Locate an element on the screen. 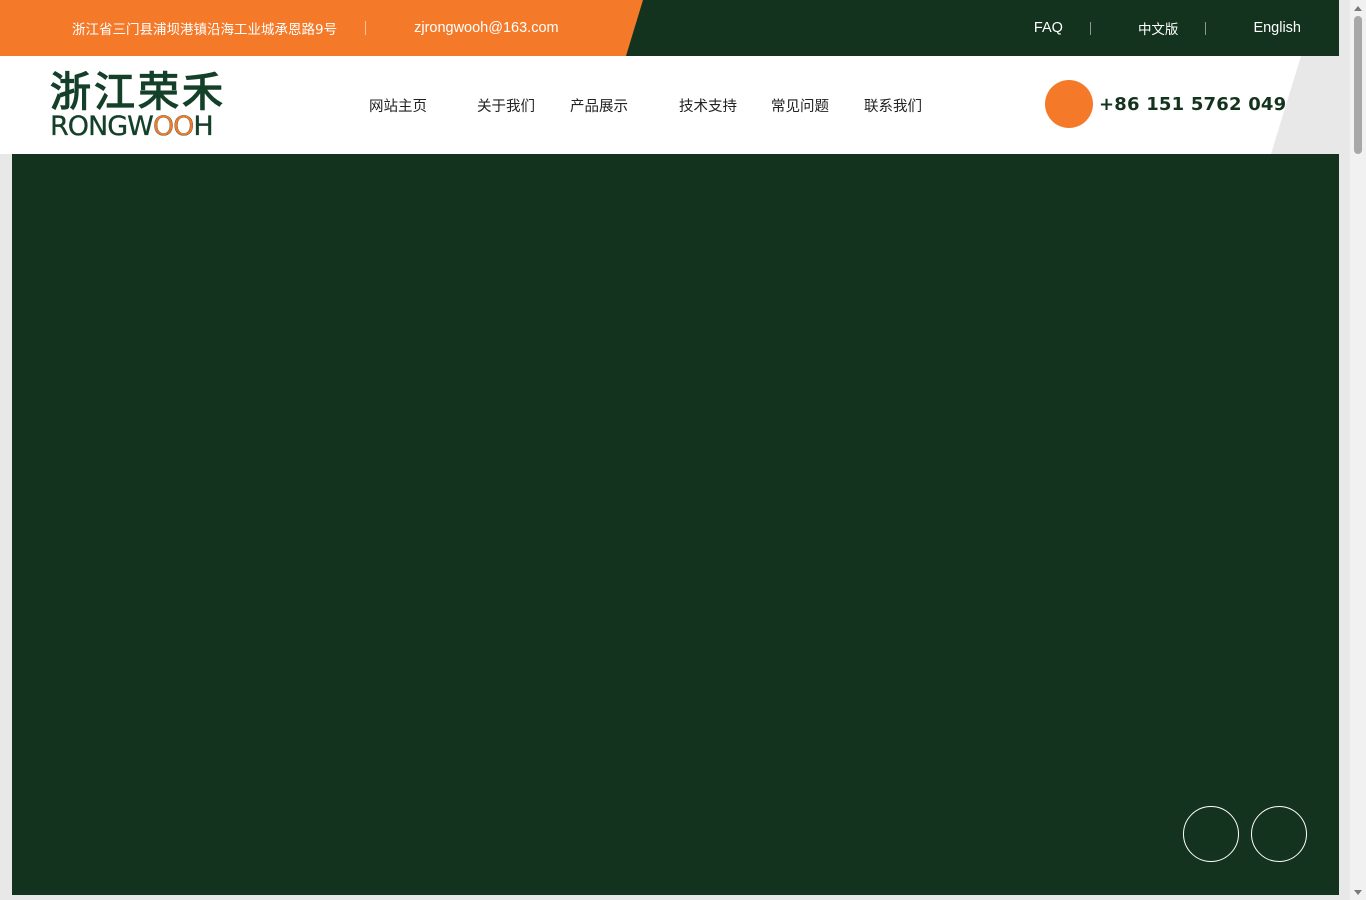  arrow-right-icon is located at coordinates (1279, 834).